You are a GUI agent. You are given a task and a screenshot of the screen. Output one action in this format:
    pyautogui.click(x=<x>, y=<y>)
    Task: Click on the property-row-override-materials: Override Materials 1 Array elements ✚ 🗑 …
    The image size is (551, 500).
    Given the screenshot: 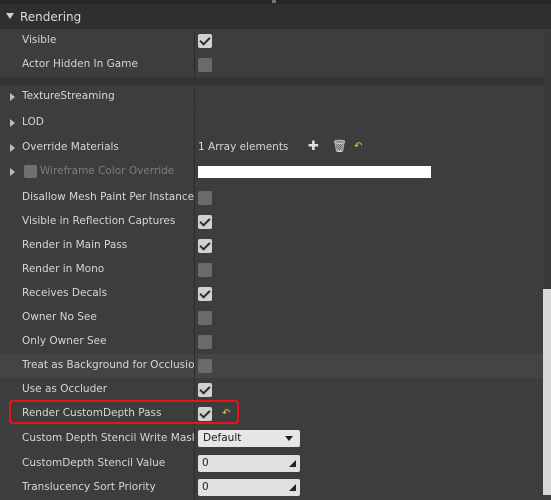 What is the action you would take?
    pyautogui.click(x=271, y=148)
    